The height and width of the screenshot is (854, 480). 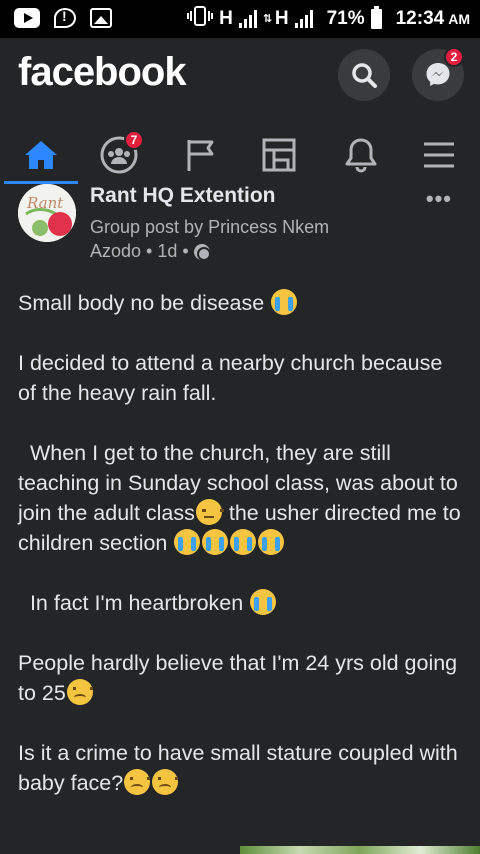 I want to click on tab-watch, so click(x=279, y=155).